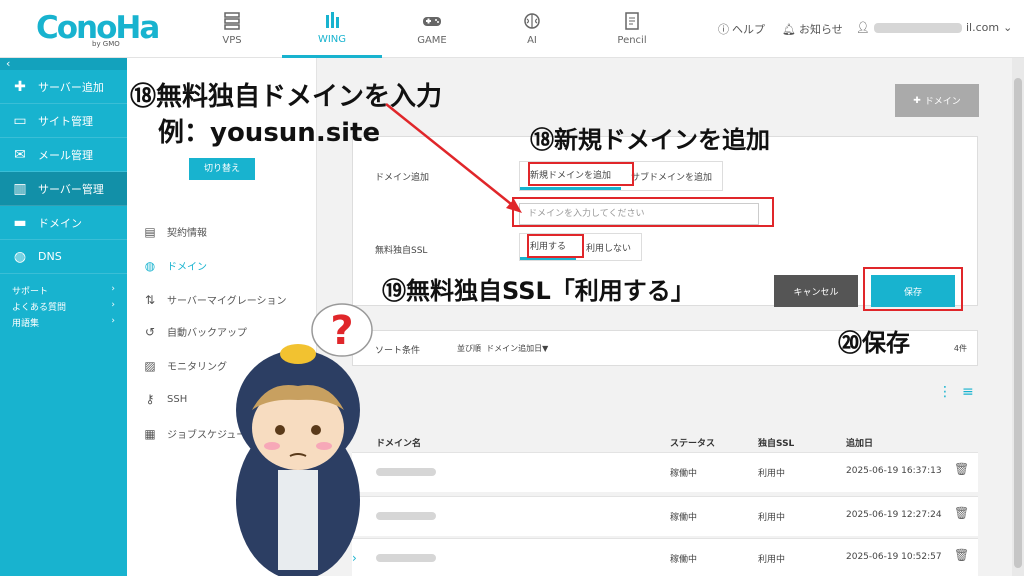 The image size is (1024, 576). Describe the element at coordinates (20, 154) in the screenshot. I see `mail-icon: ✉` at that location.